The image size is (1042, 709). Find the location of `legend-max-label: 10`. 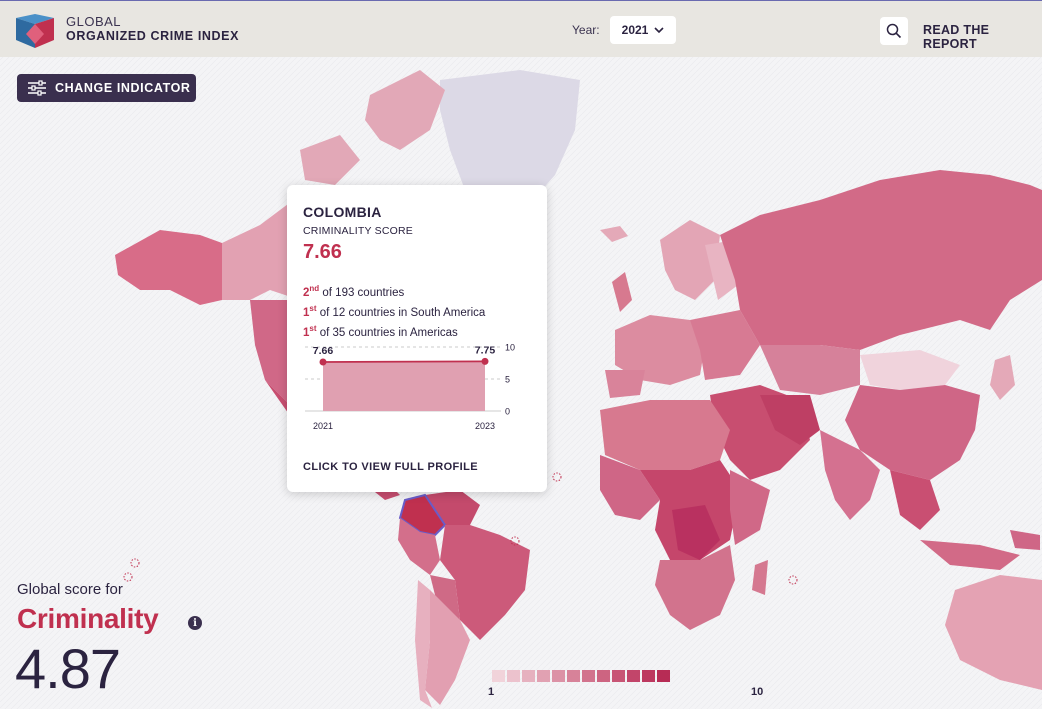

legend-max-label: 10 is located at coordinates (757, 692).